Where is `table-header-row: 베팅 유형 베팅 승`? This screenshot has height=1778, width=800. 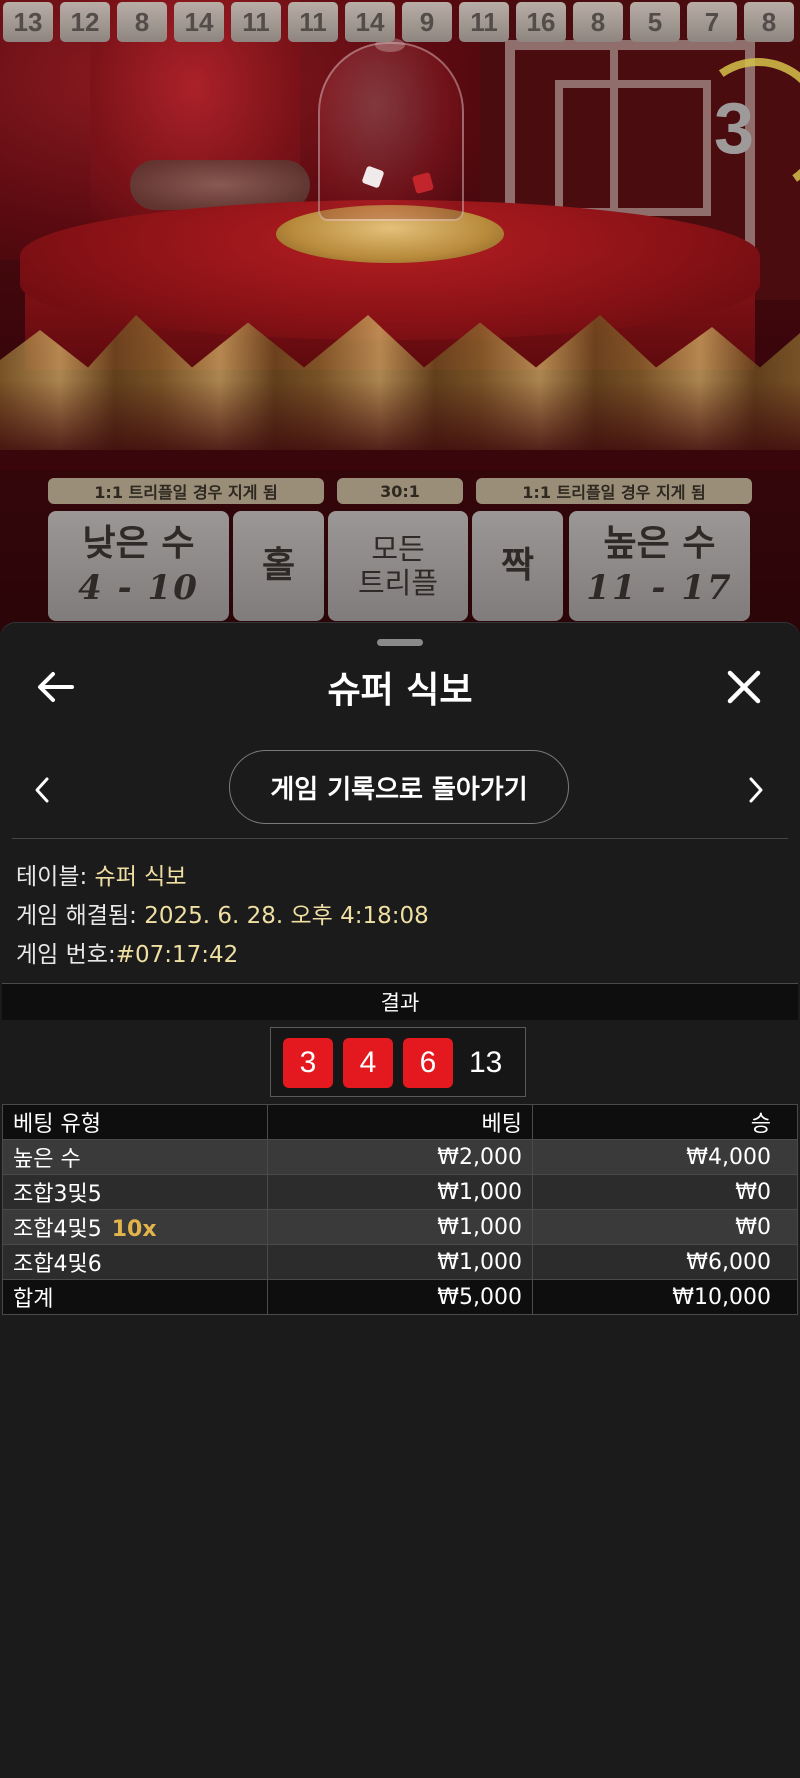 table-header-row: 베팅 유형 베팅 승 is located at coordinates (400, 1122).